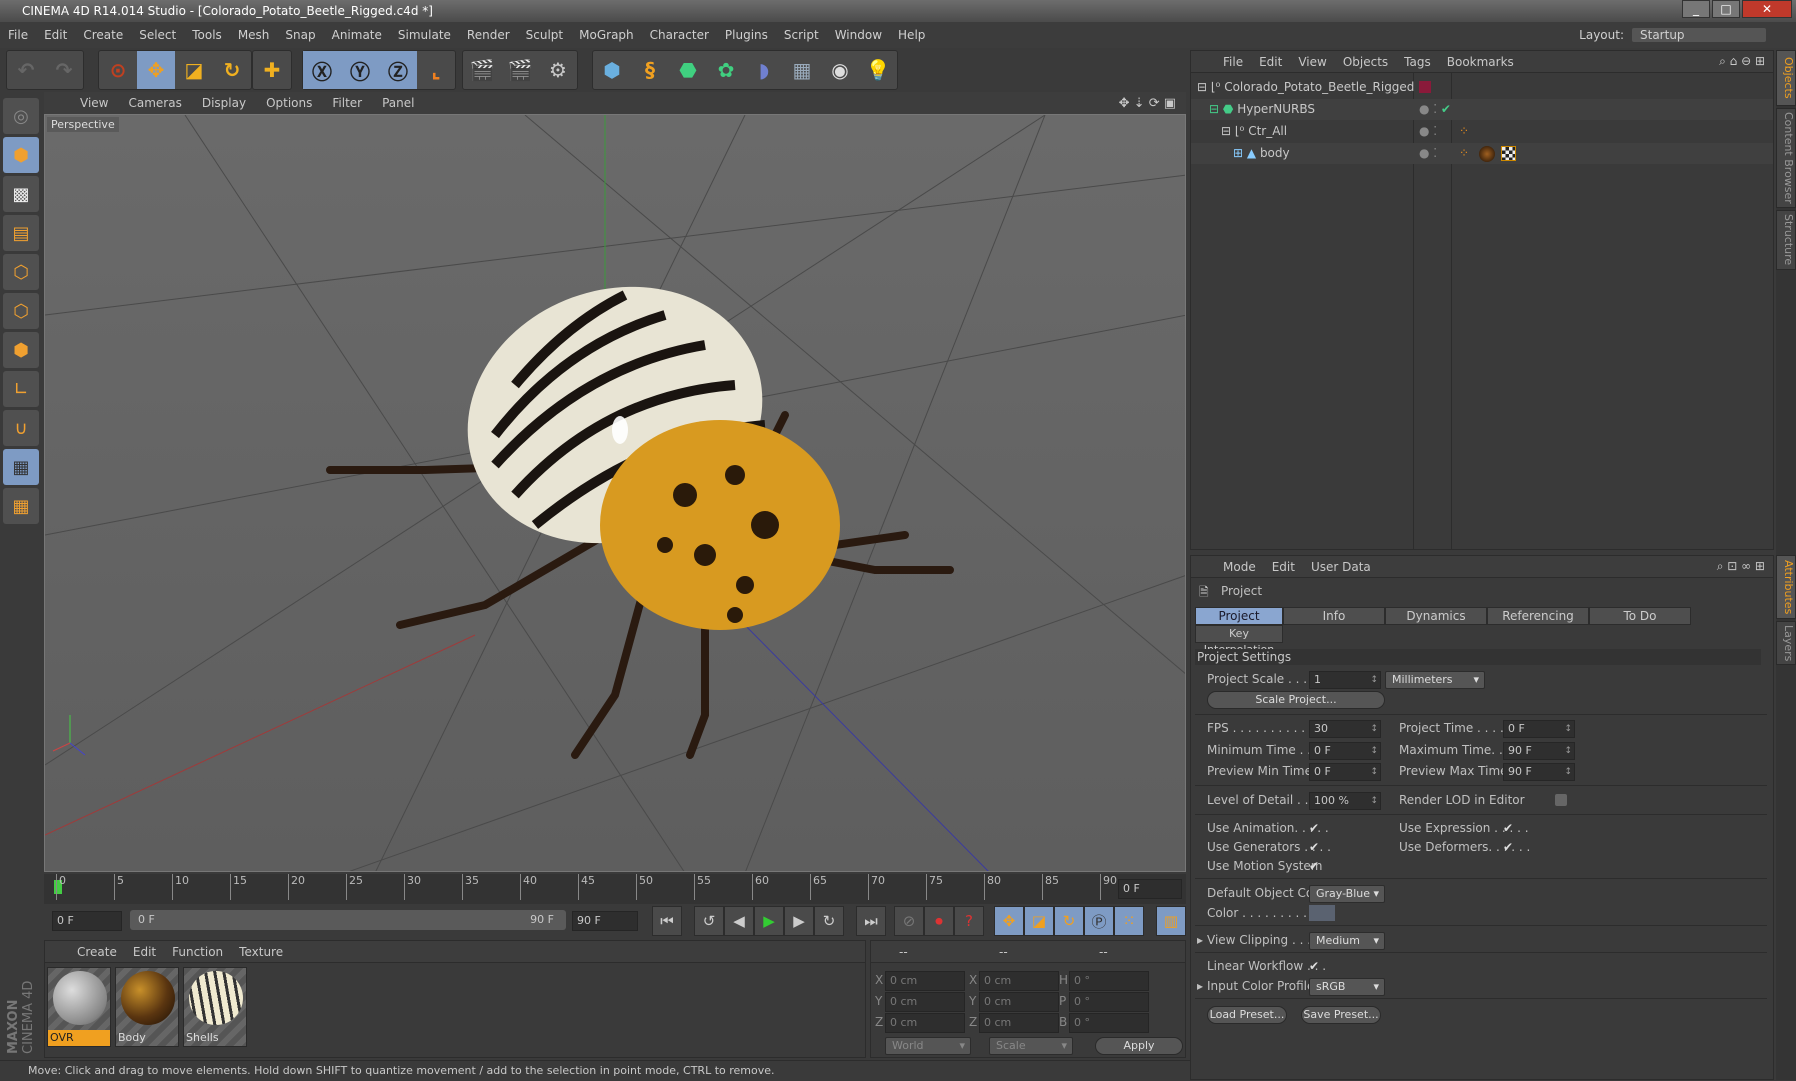 Image resolution: width=1796 pixels, height=1081 pixels. I want to click on object-row-ctr-all: ⊟ ⌊⁰ Ctr_All ● ⁚ ⁘, so click(1482, 131).